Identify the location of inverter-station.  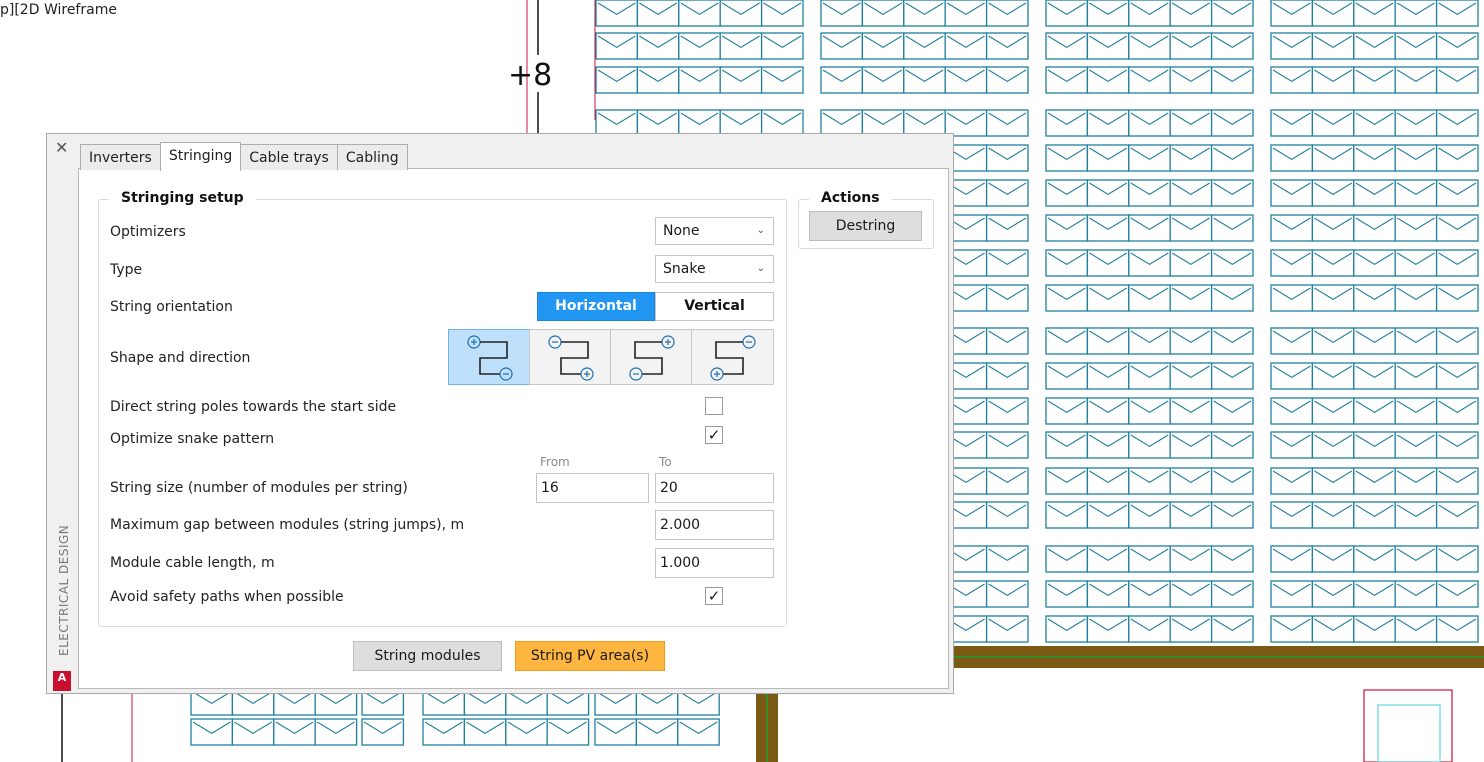
(1408, 725).